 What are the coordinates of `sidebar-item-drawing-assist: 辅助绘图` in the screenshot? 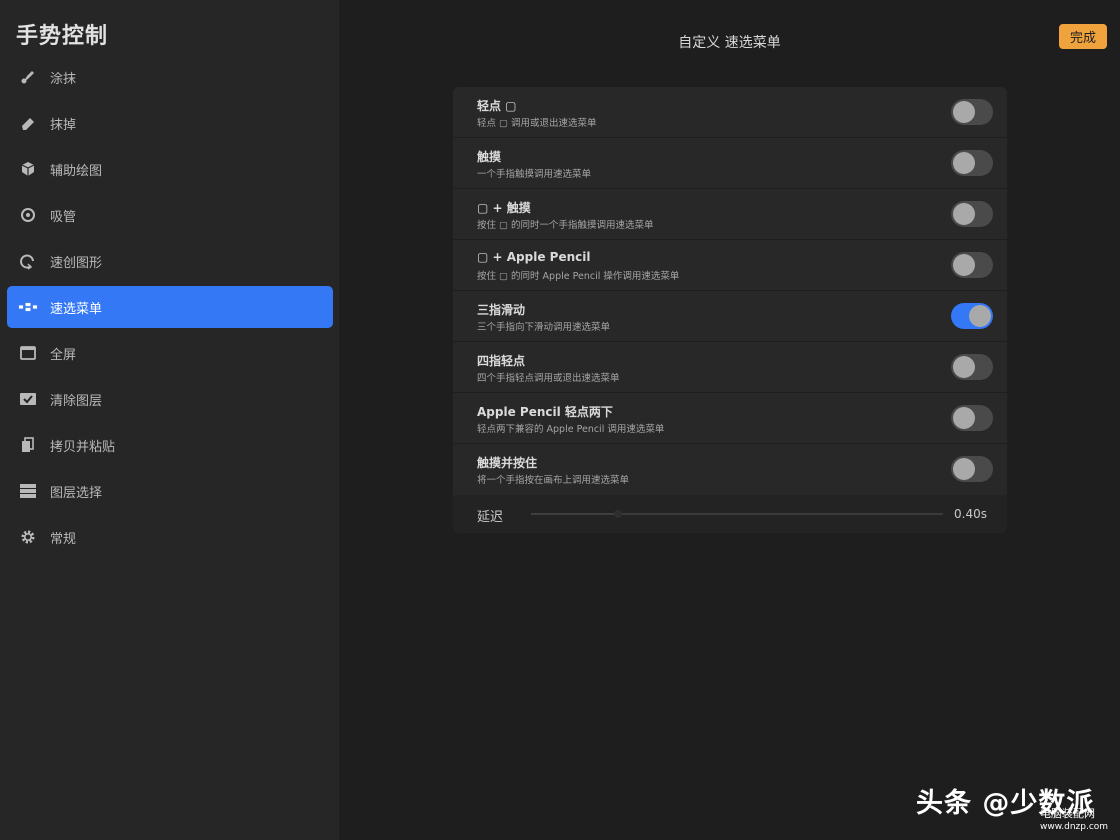 It's located at (170, 169).